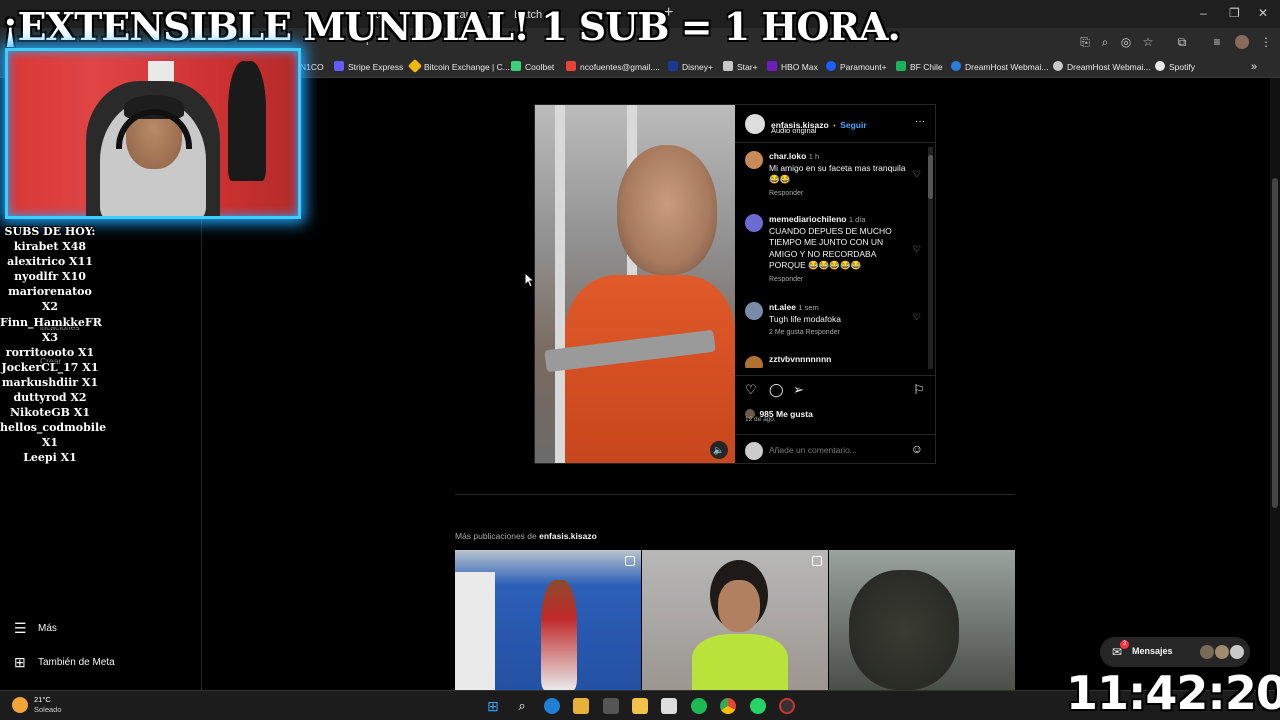 This screenshot has width=1280, height=720. Describe the element at coordinates (917, 449) in the screenshot. I see `emoji-icon: ☺` at that location.